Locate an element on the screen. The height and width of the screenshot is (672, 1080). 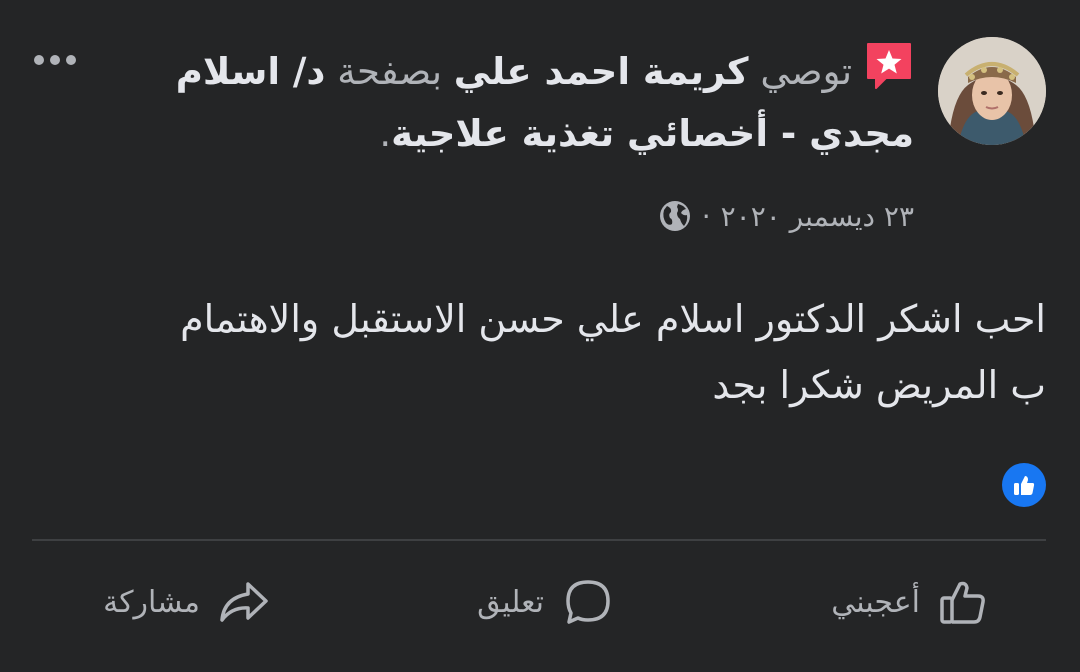
post-meta: ٢٣ ديسمبر ٢٠٢٠ · is located at coordinates (786, 216).